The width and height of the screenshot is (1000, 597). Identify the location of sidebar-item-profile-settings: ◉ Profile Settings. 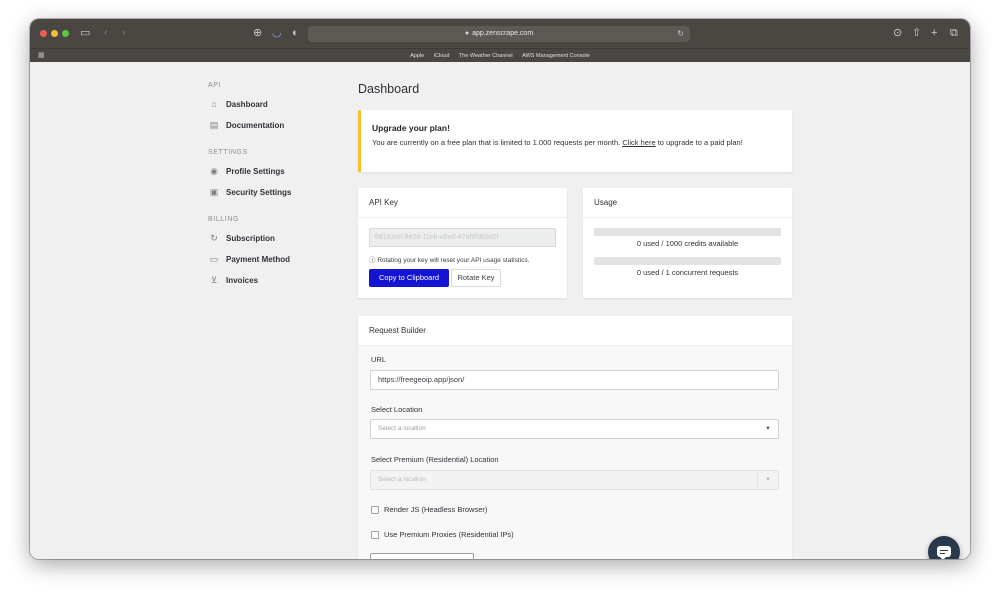
(246, 171).